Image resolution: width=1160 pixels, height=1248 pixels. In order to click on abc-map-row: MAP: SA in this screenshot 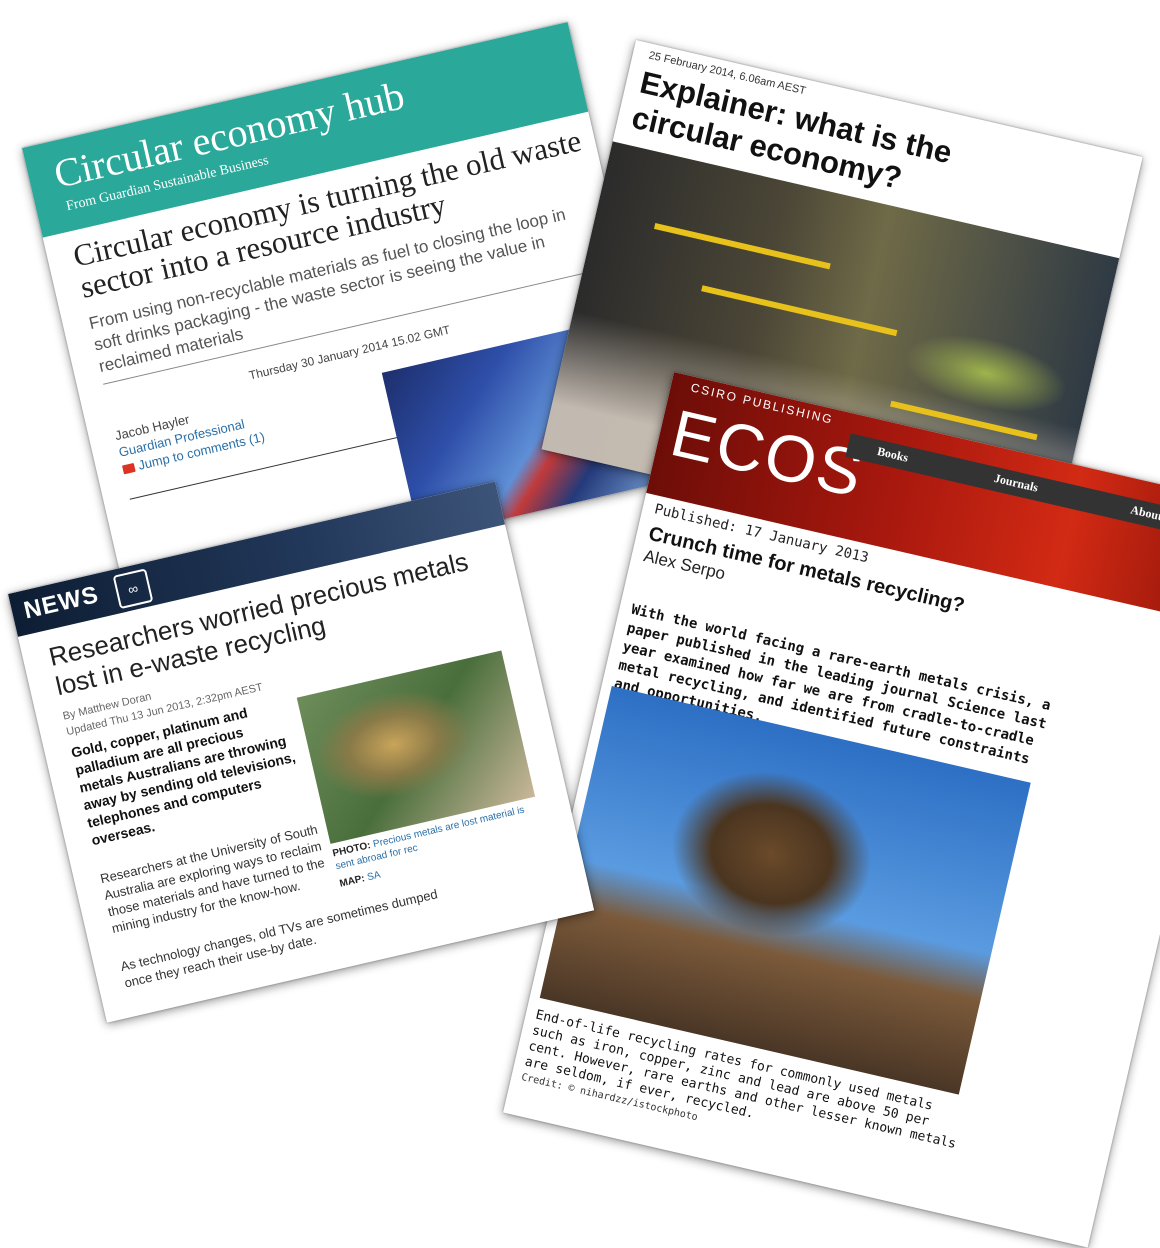, I will do `click(360, 880)`.